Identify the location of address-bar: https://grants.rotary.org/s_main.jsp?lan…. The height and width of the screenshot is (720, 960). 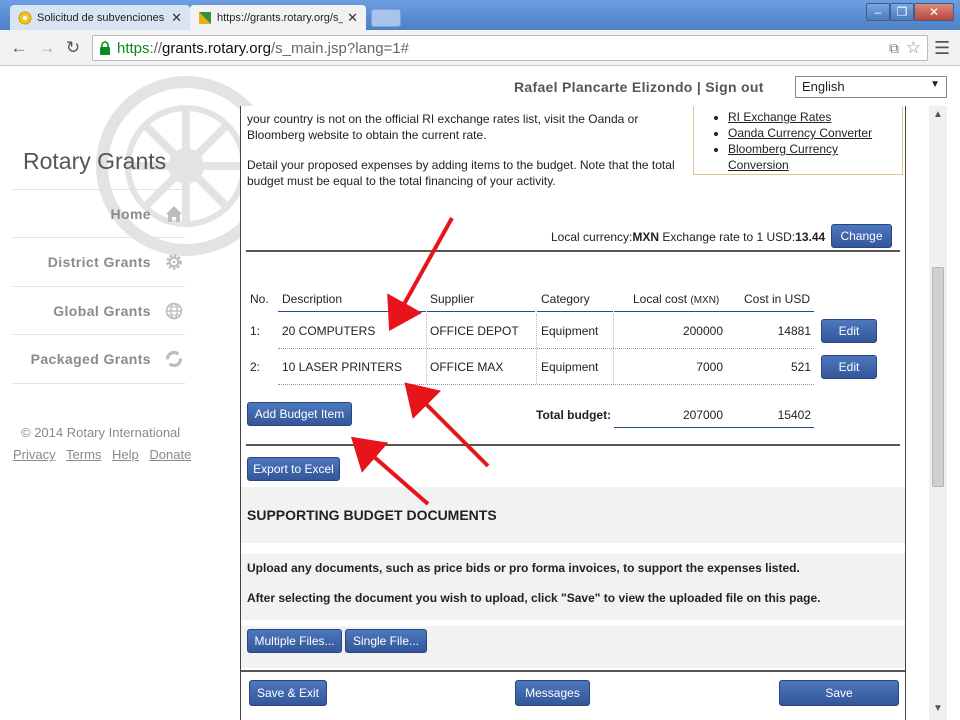
(510, 48).